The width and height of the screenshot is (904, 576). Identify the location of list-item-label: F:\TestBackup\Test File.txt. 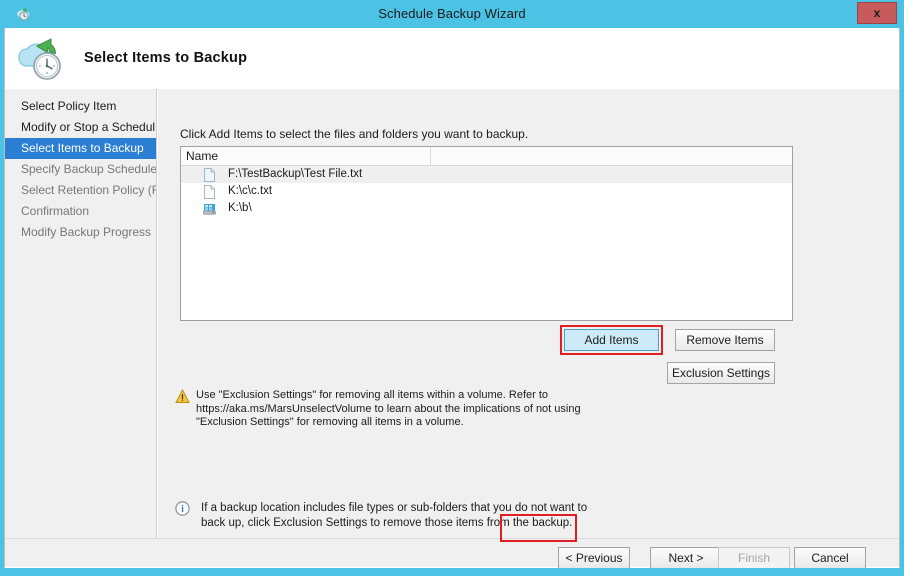
(295, 174).